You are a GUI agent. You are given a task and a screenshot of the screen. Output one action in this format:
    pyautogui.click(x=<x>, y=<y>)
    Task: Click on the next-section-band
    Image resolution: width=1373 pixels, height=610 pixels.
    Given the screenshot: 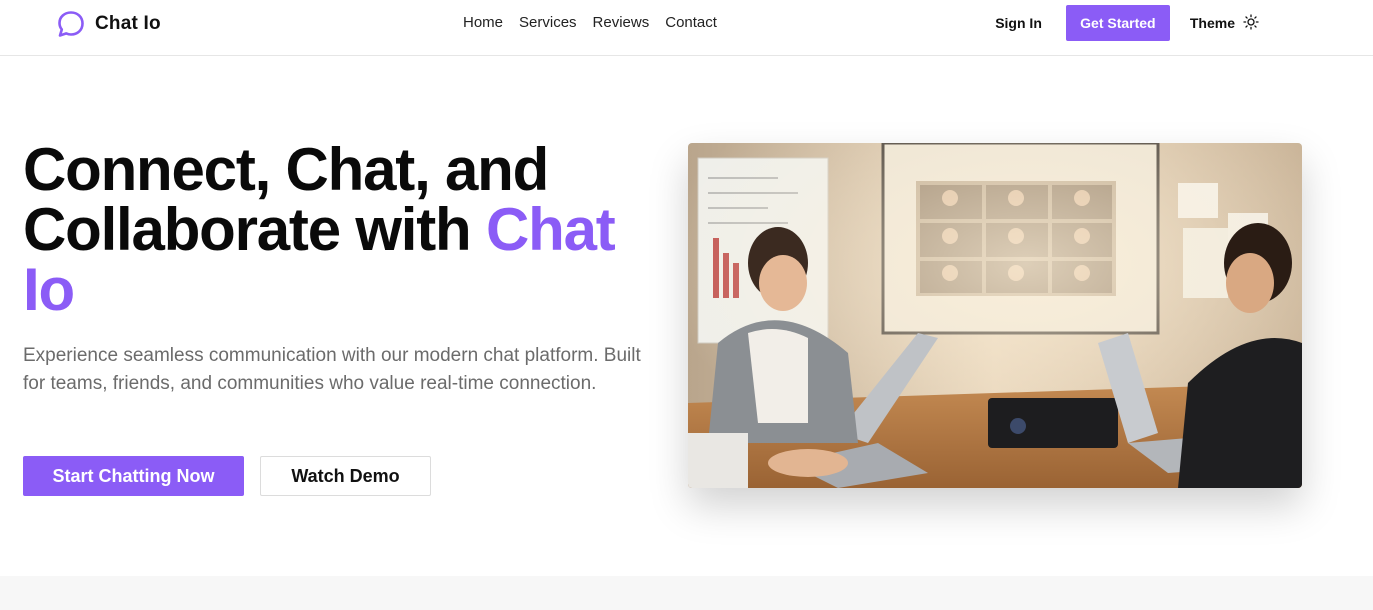 What is the action you would take?
    pyautogui.click(x=686, y=593)
    